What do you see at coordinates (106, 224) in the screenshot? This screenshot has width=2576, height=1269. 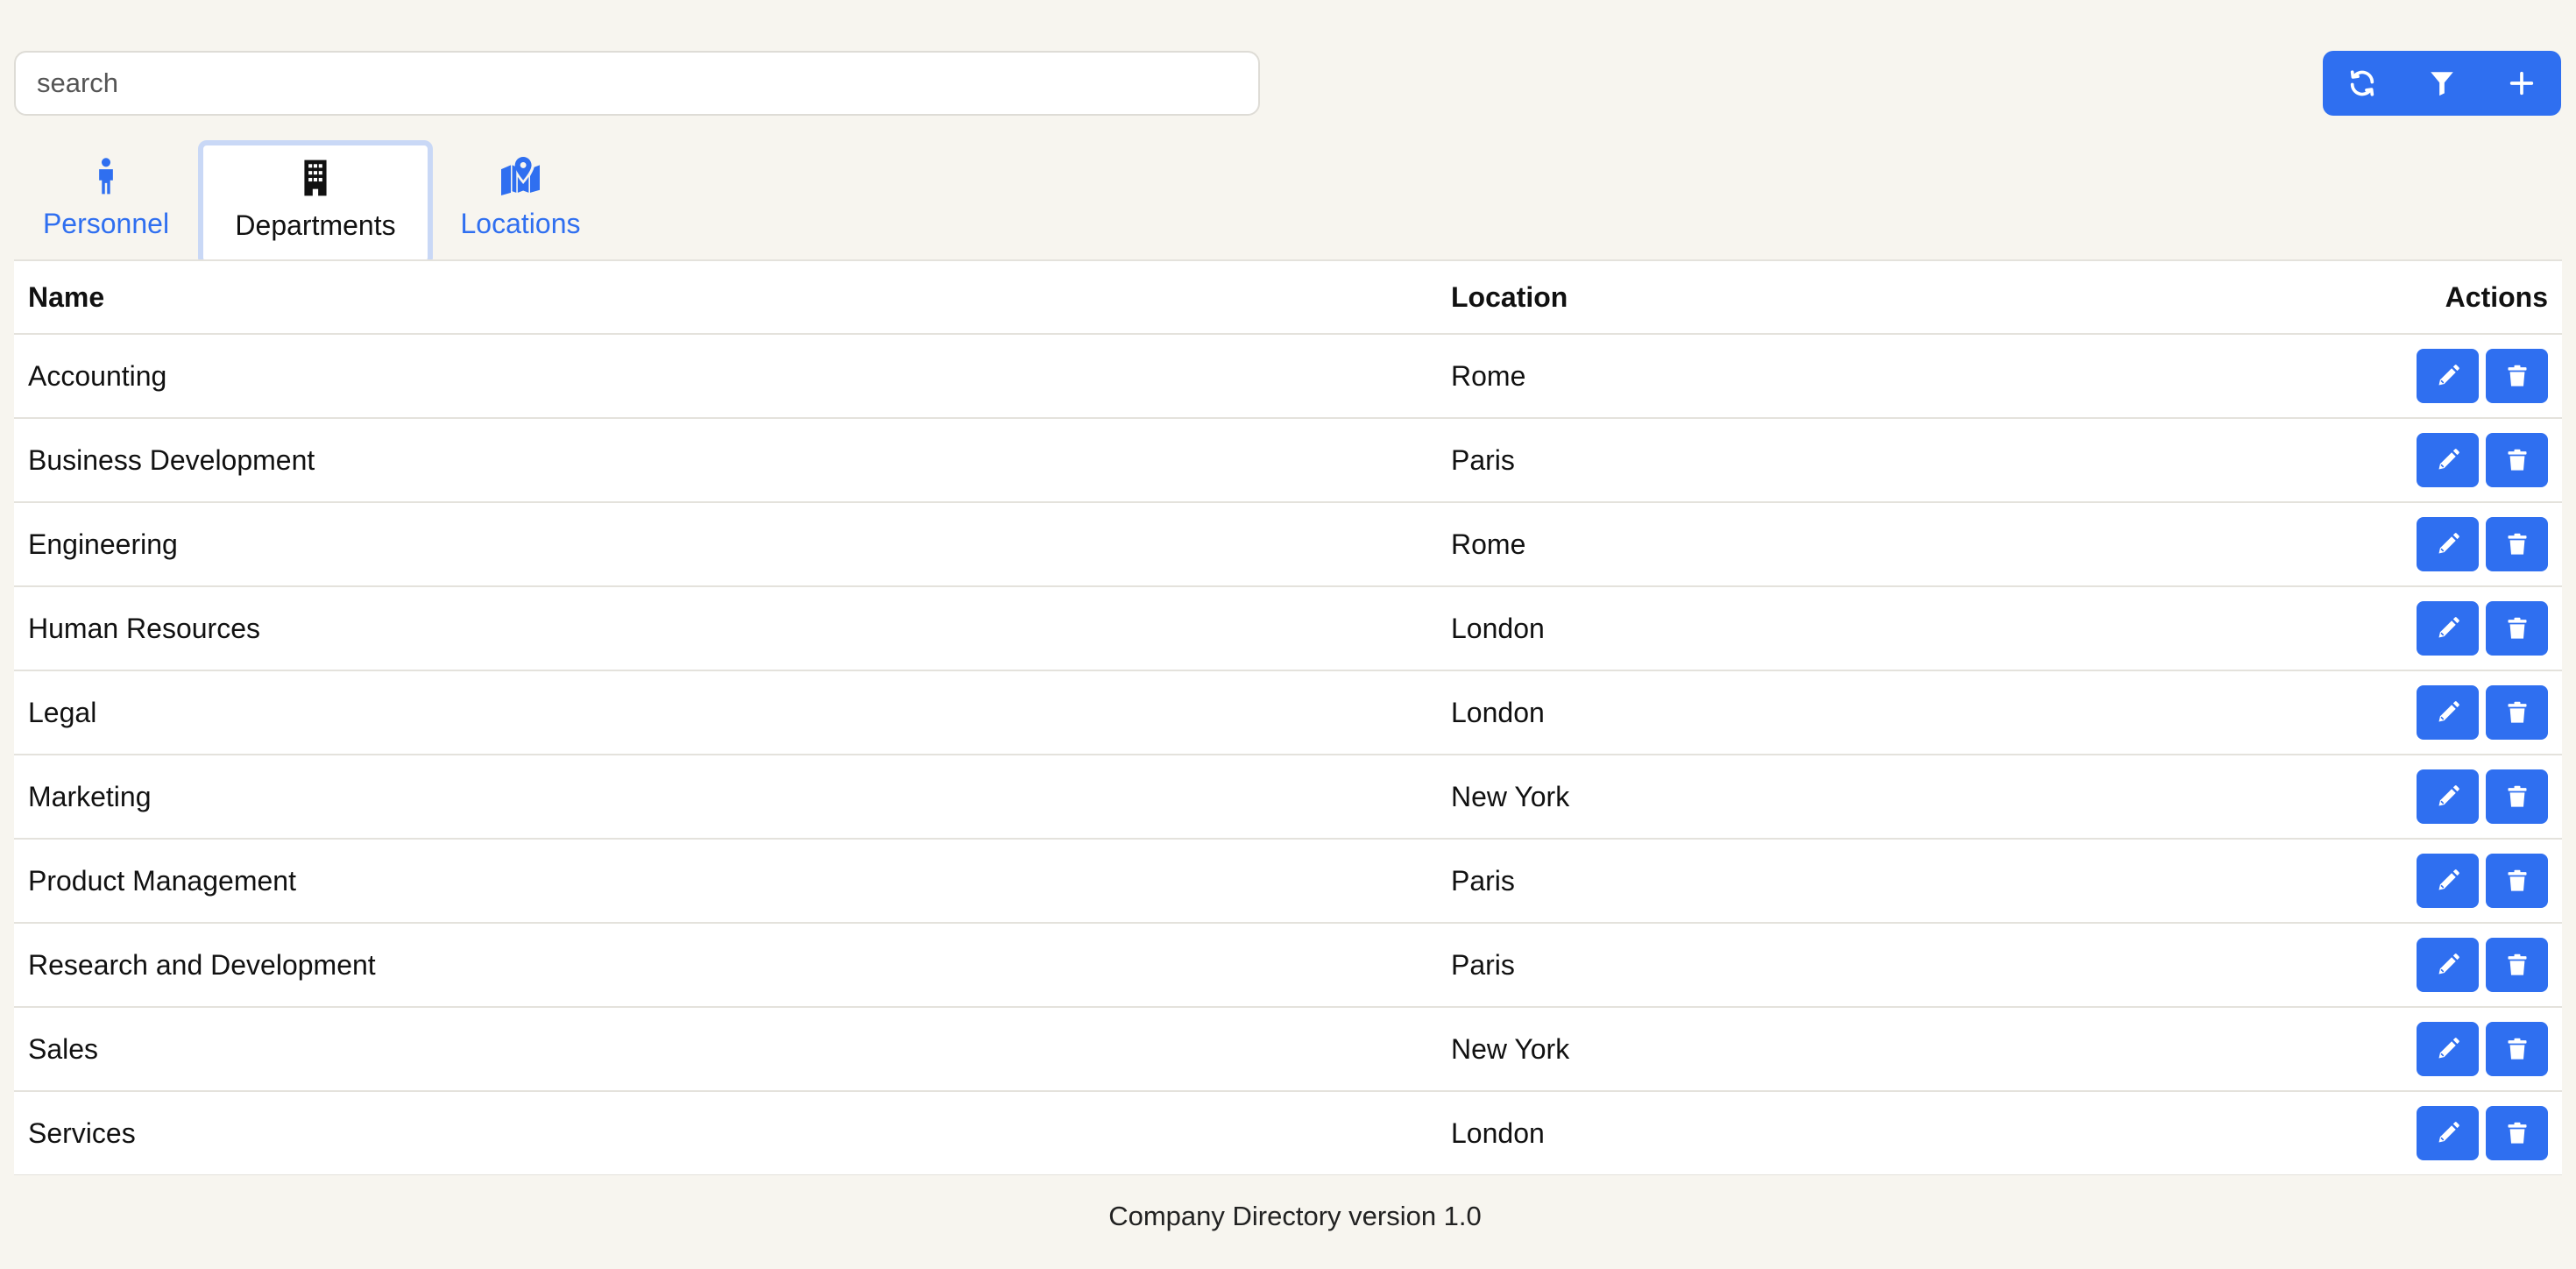 I see `tab-personnel-label: Personnel` at bounding box center [106, 224].